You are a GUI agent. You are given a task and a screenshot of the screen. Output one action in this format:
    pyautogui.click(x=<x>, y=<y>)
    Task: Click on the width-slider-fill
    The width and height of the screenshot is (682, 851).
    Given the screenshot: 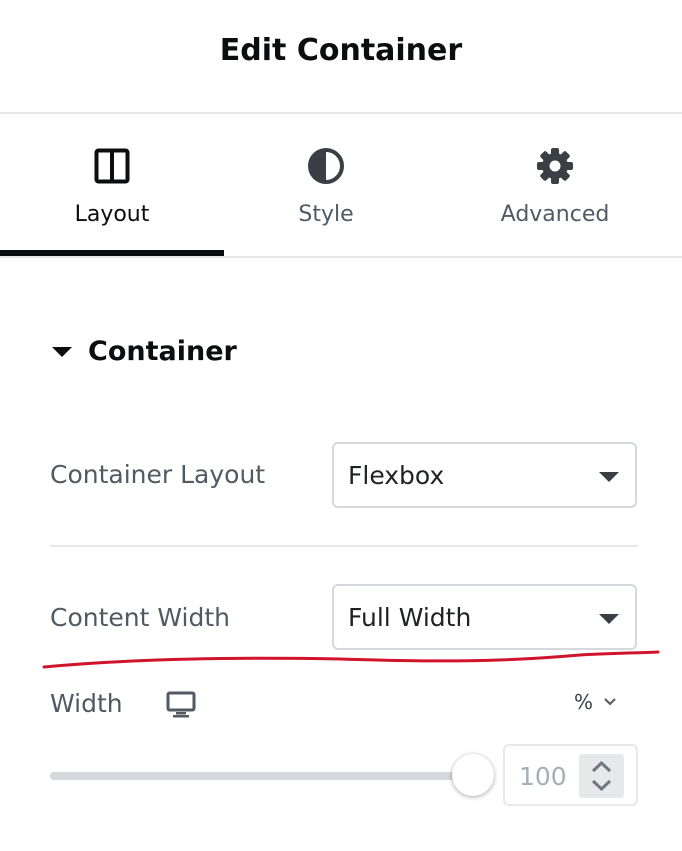 What is the action you would take?
    pyautogui.click(x=262, y=776)
    